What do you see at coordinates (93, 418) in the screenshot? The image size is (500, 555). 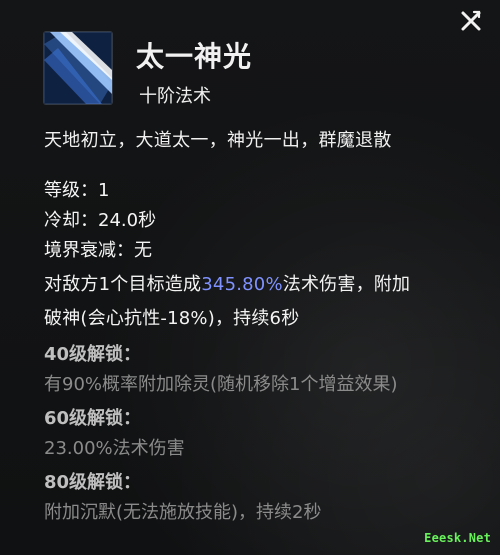 I see `unlock-60-title: 60级解锁：` at bounding box center [93, 418].